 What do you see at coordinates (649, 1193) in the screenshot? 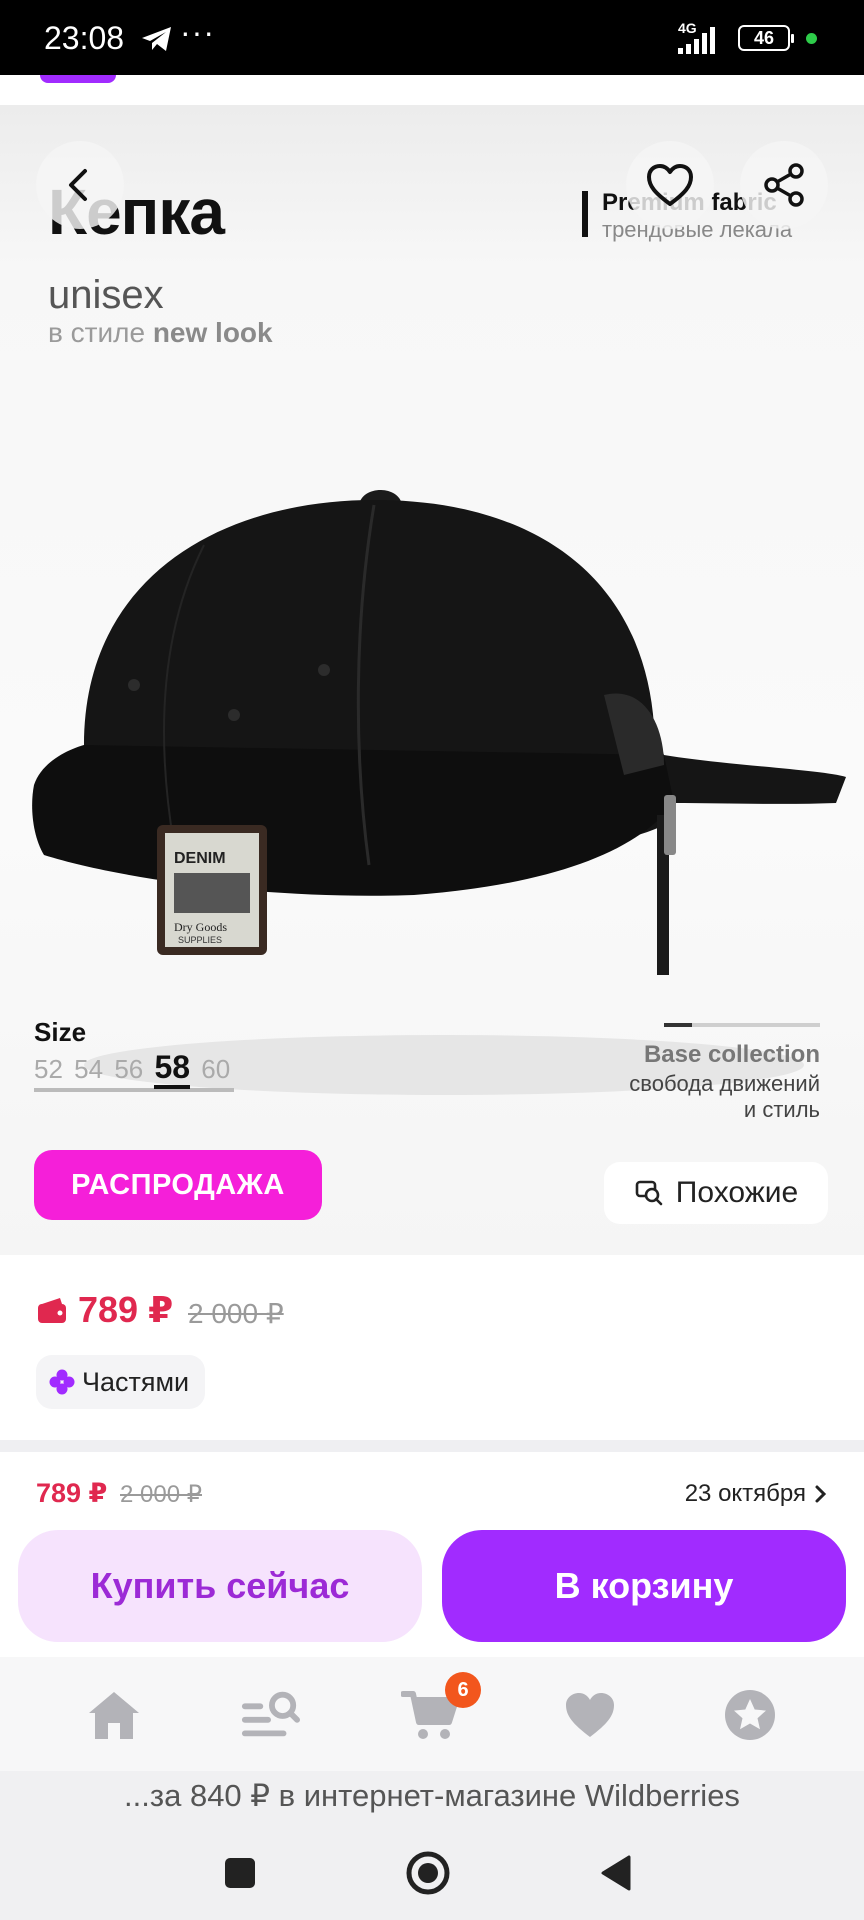
I see `similar-search-icon` at bounding box center [649, 1193].